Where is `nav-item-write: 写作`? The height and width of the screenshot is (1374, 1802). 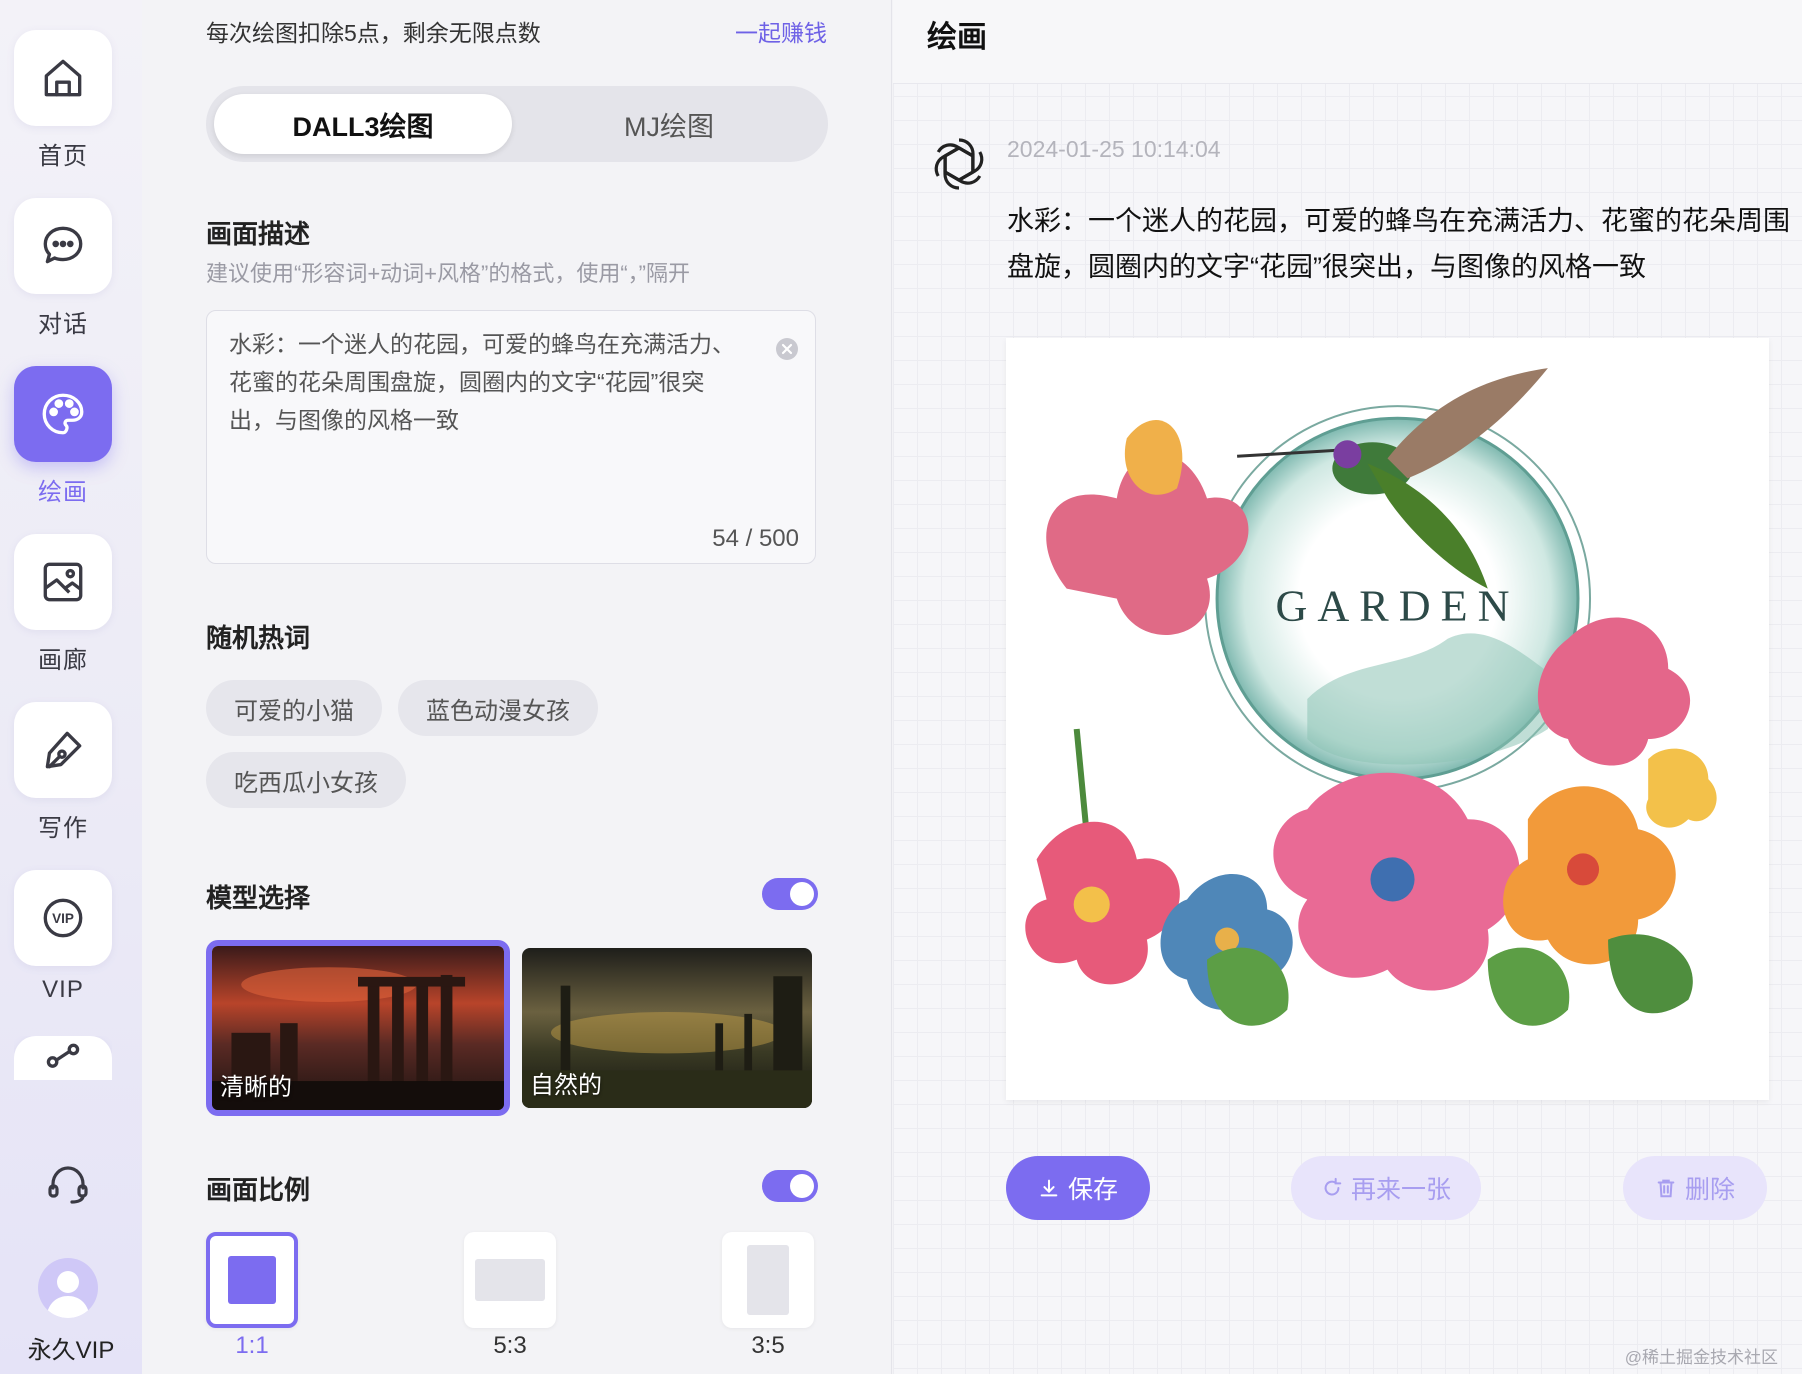
nav-item-write: 写作 is located at coordinates (63, 772).